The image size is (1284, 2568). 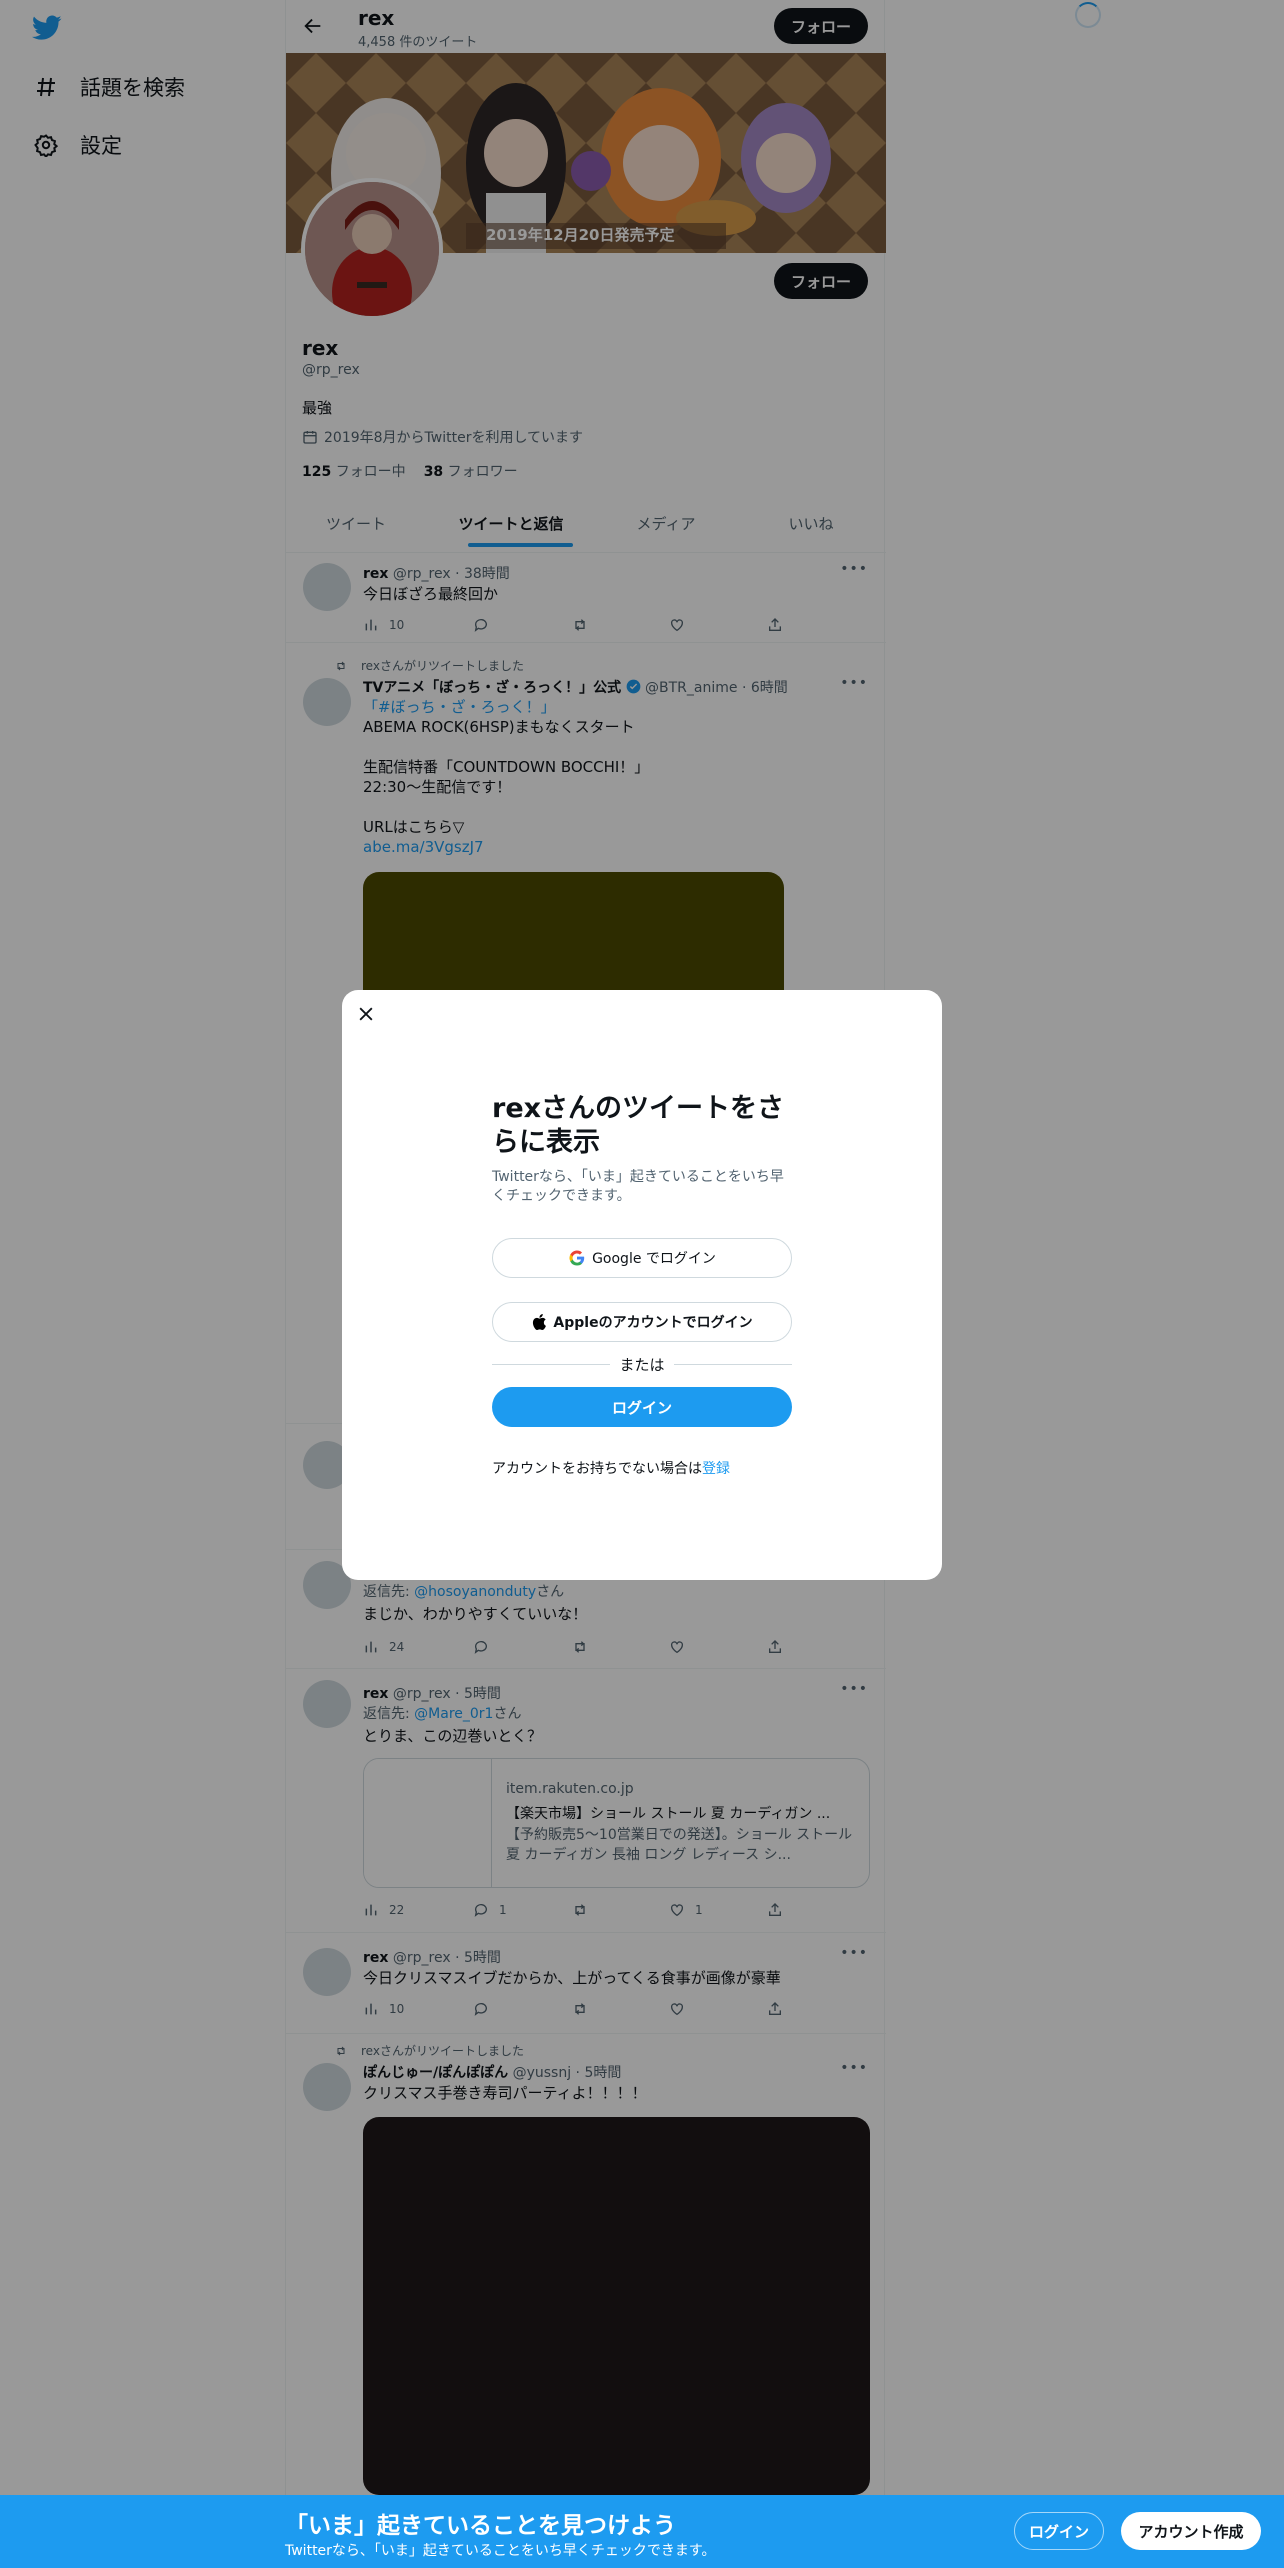 I want to click on signup-prompt: アカウントをお持ちでない場合は登録, so click(x=611, y=1468).